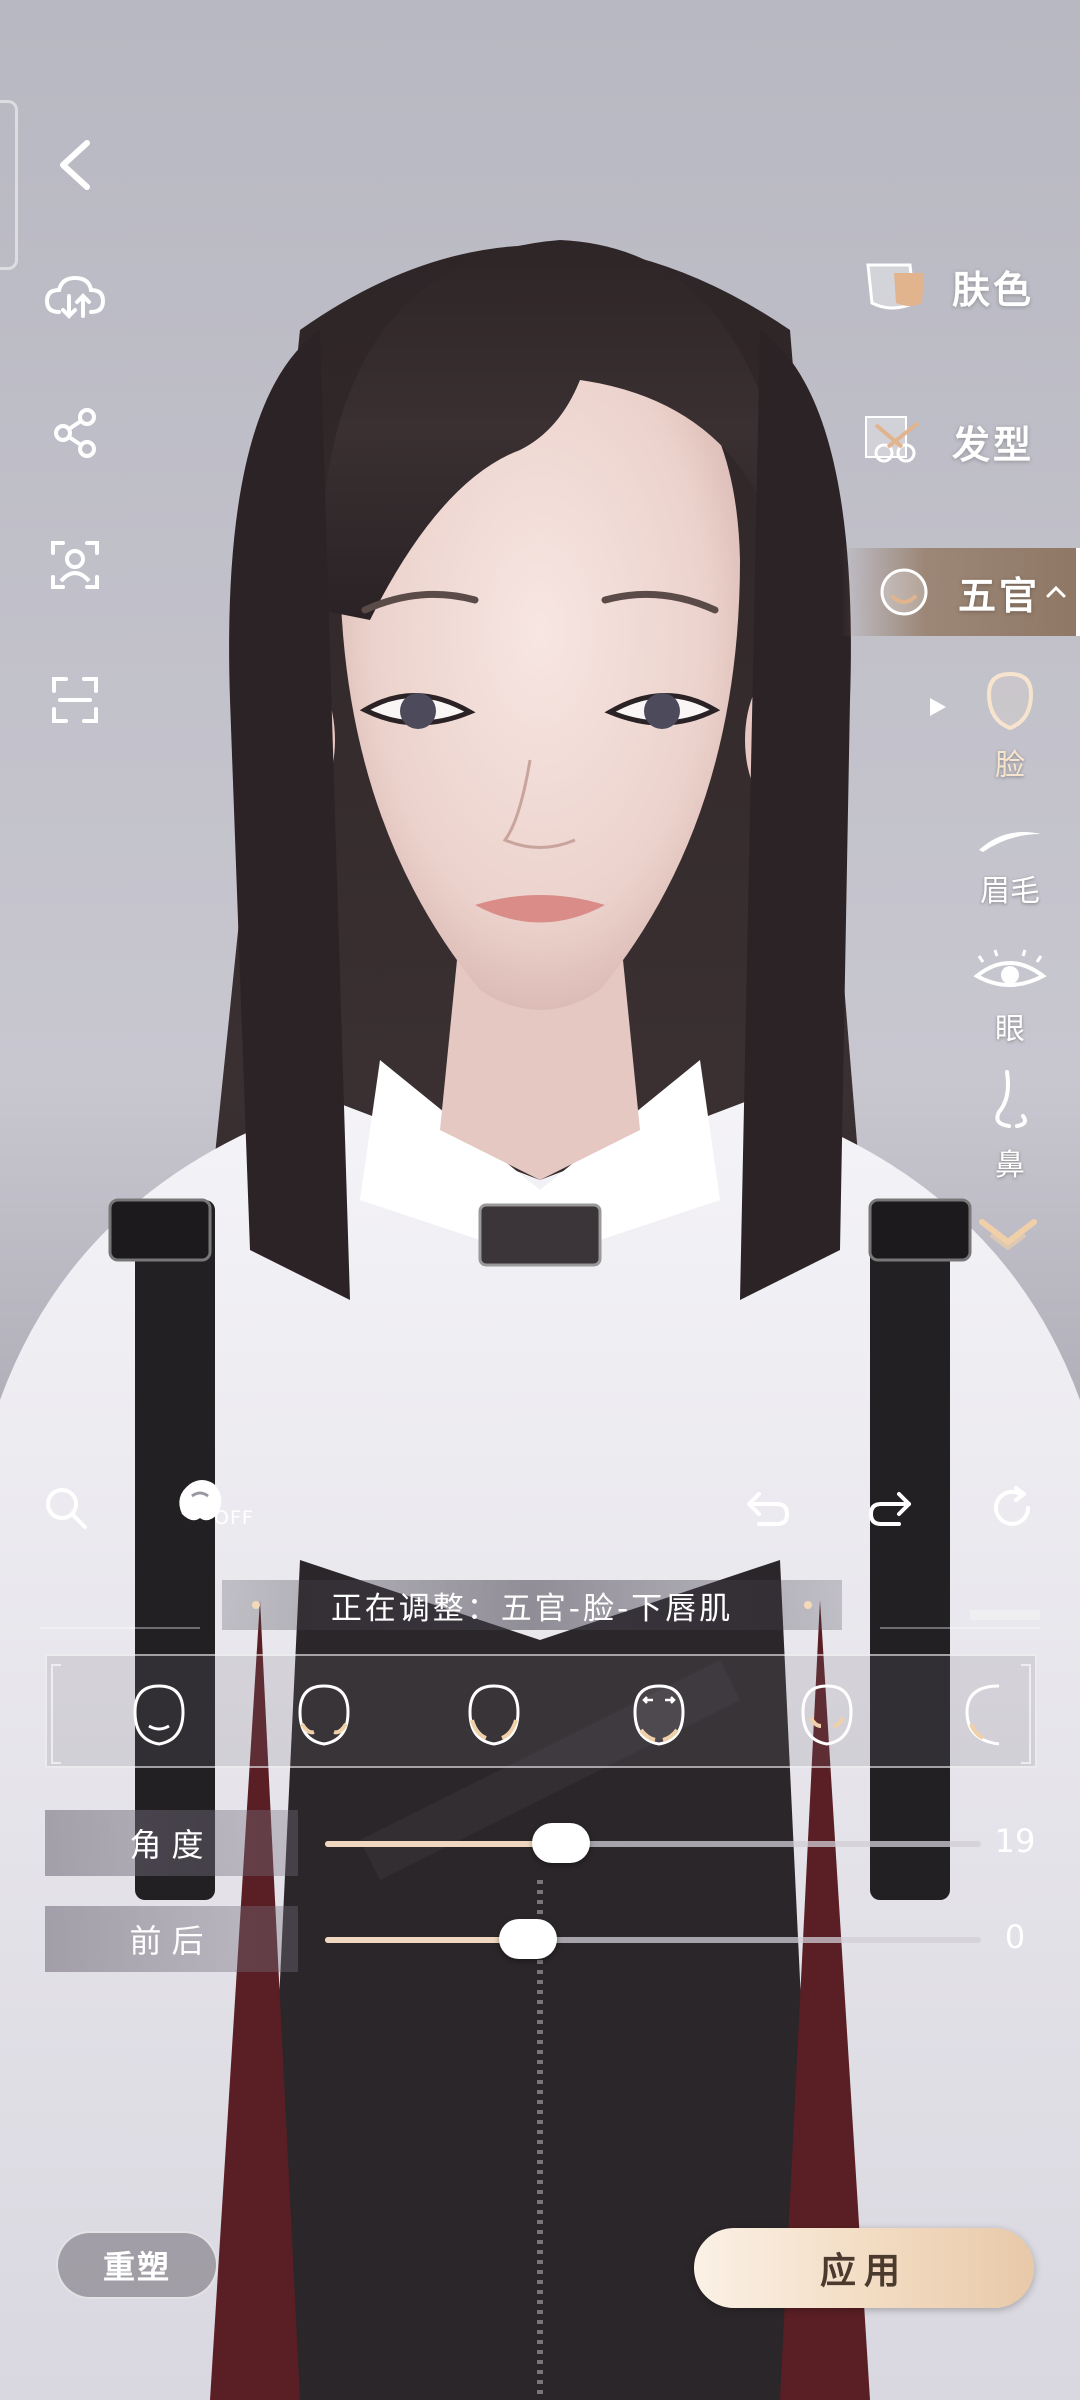 This screenshot has width=1080, height=2400. I want to click on status-text: 正在调整：五官-脸-下唇肌, so click(532, 1608).